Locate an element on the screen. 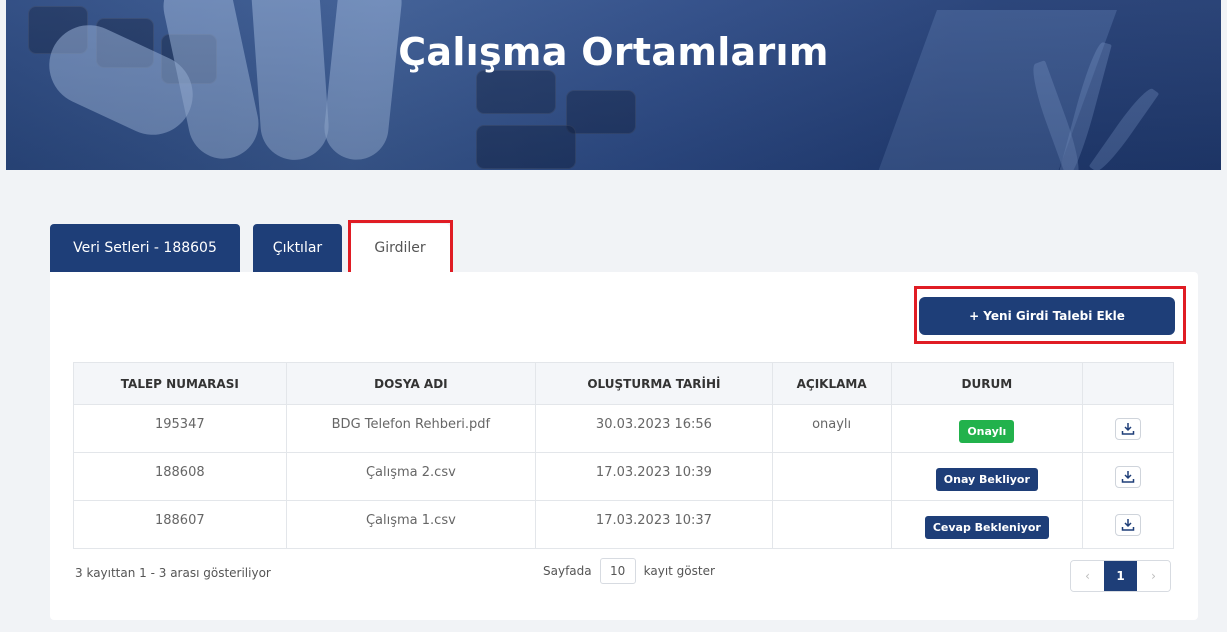  cell-dosya: BDG Telefon Rehberi.pdf is located at coordinates (410, 428).